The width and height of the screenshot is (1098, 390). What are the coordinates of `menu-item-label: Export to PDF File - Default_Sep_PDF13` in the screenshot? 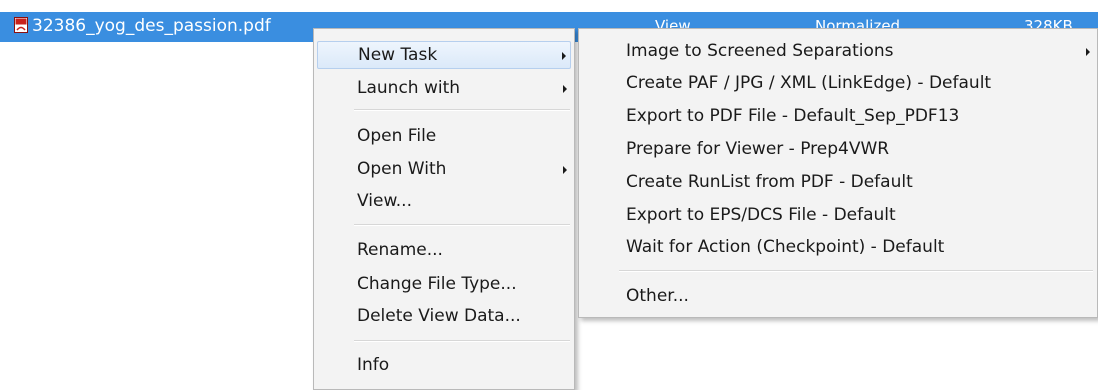 It's located at (793, 116).